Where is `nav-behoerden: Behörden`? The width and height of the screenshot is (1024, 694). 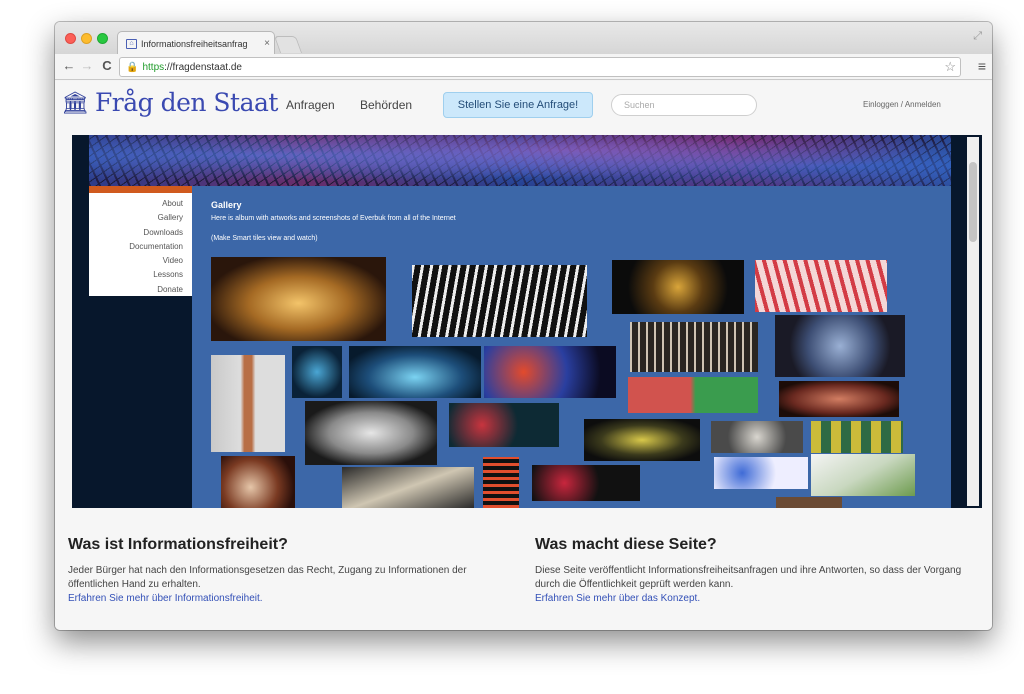
nav-behoerden: Behörden is located at coordinates (386, 105).